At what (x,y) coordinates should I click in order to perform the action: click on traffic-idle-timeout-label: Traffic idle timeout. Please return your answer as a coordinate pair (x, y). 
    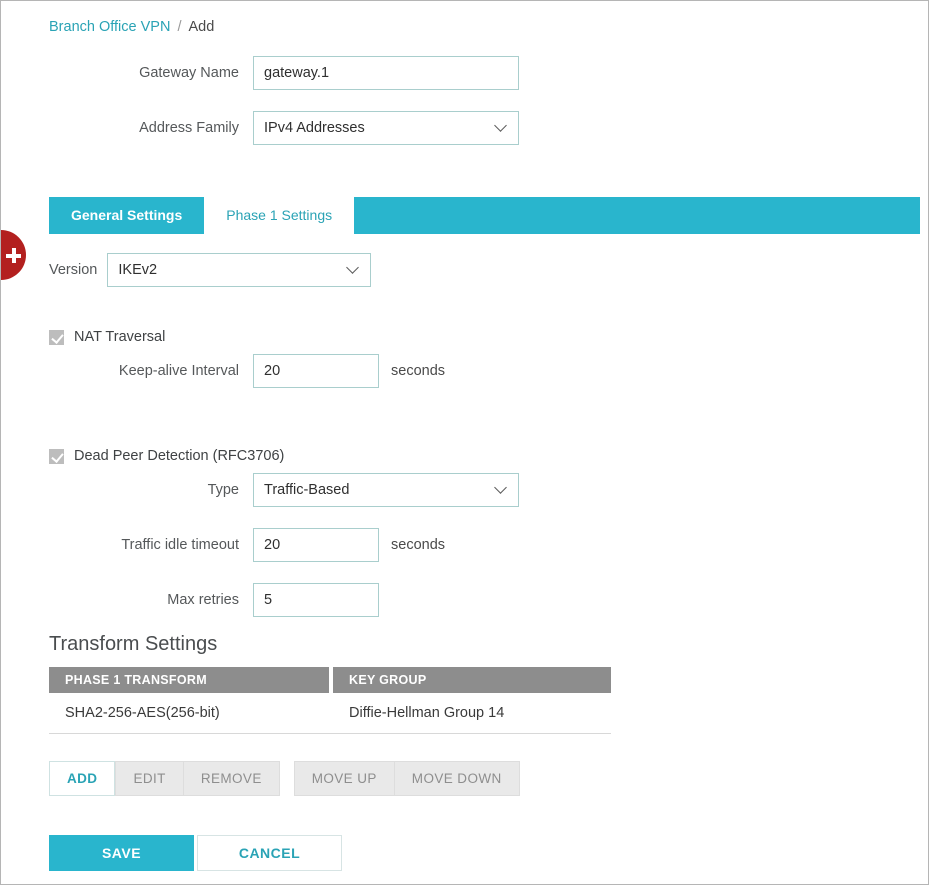
    Looking at the image, I should click on (180, 545).